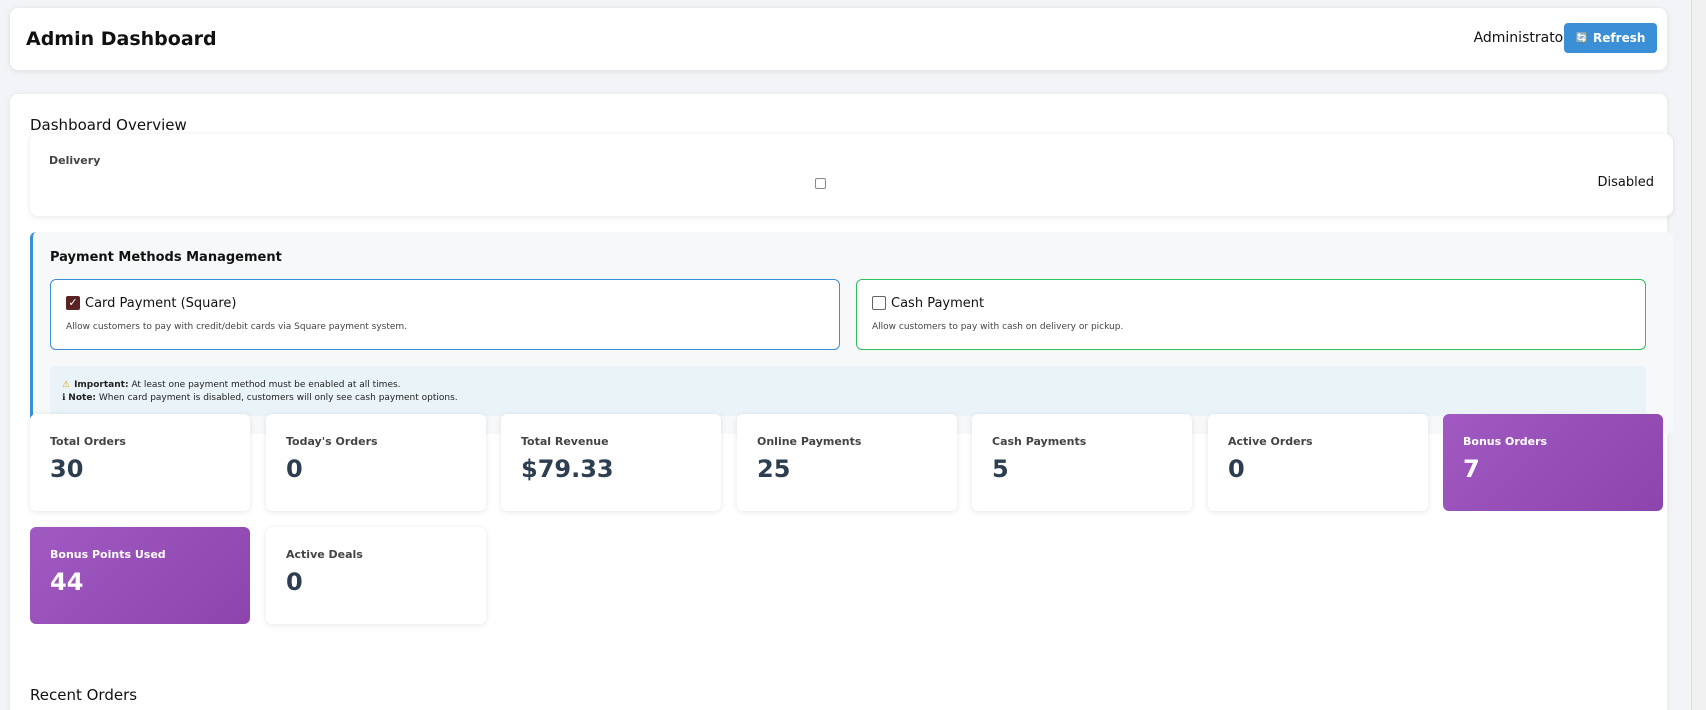 This screenshot has width=1706, height=710. I want to click on cash-payment-name: Cash Payment, so click(938, 303).